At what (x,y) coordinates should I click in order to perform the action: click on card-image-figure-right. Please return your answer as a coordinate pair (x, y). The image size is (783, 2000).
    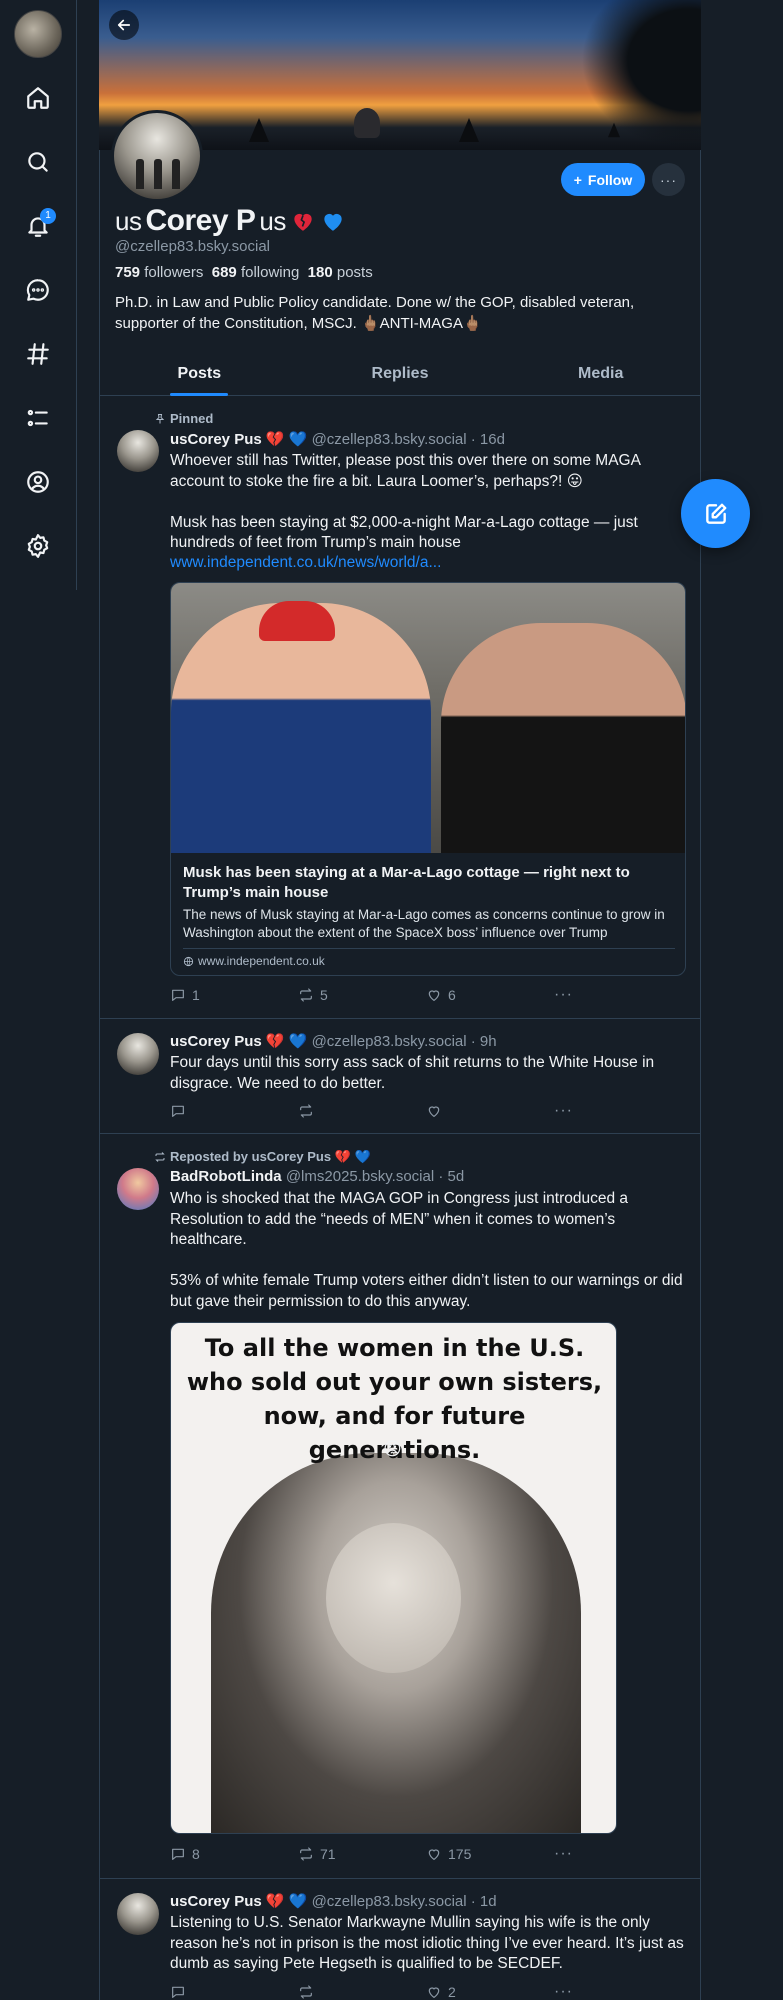
    Looking at the image, I should click on (563, 738).